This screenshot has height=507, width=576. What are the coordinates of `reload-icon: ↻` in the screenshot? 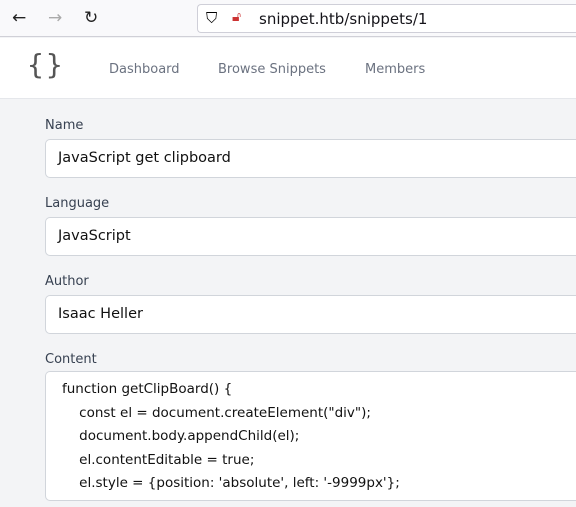 It's located at (91, 18).